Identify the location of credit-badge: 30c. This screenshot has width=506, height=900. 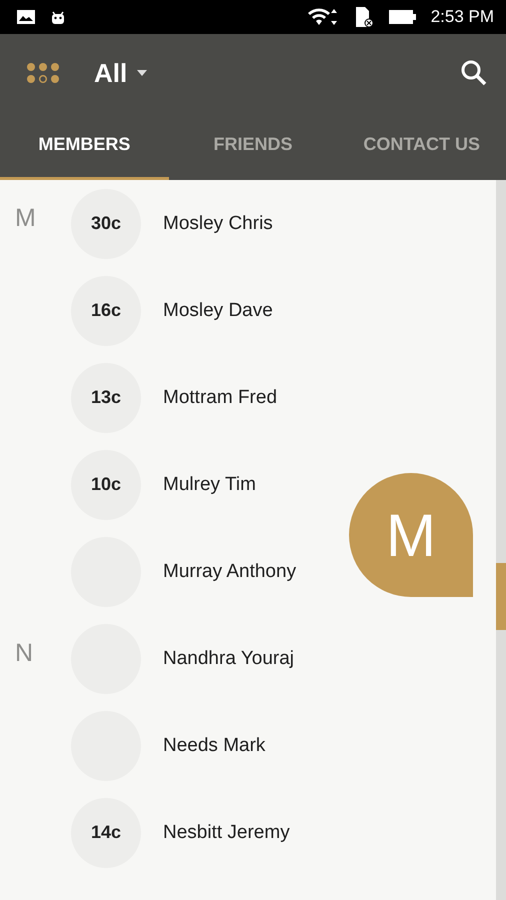
(106, 223).